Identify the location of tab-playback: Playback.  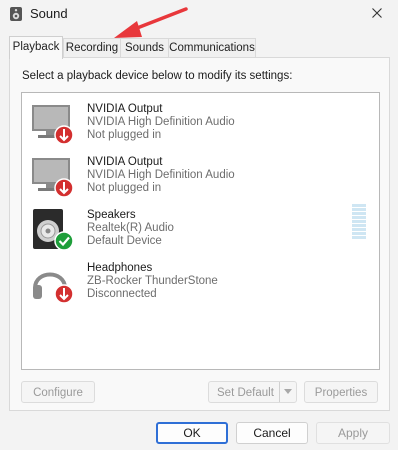
(36, 47).